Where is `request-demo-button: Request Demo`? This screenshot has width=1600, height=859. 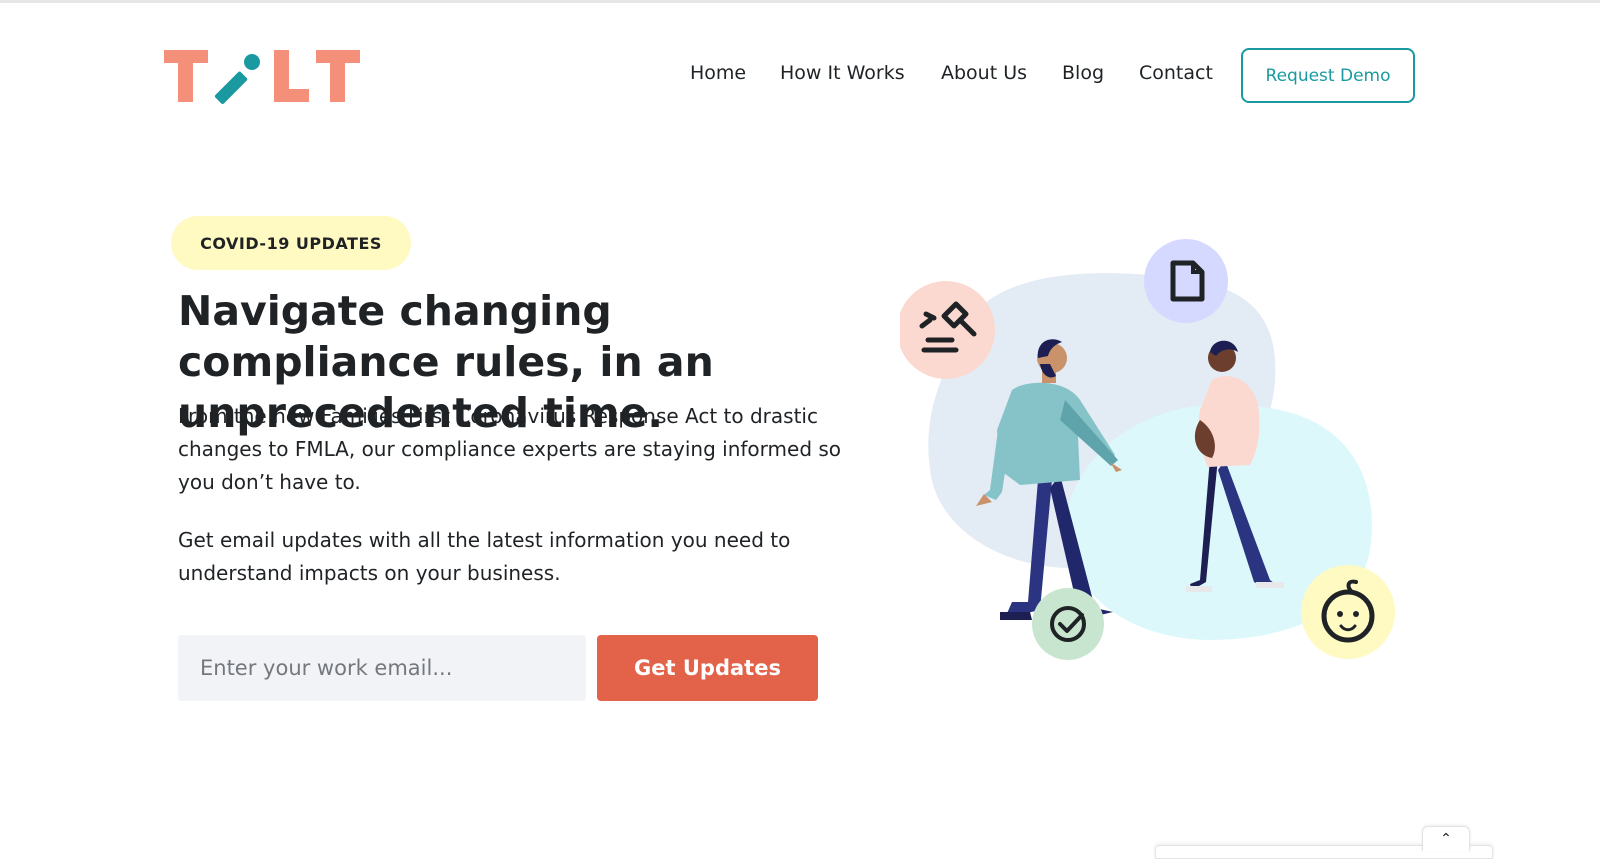
request-demo-button: Request Demo is located at coordinates (1328, 75).